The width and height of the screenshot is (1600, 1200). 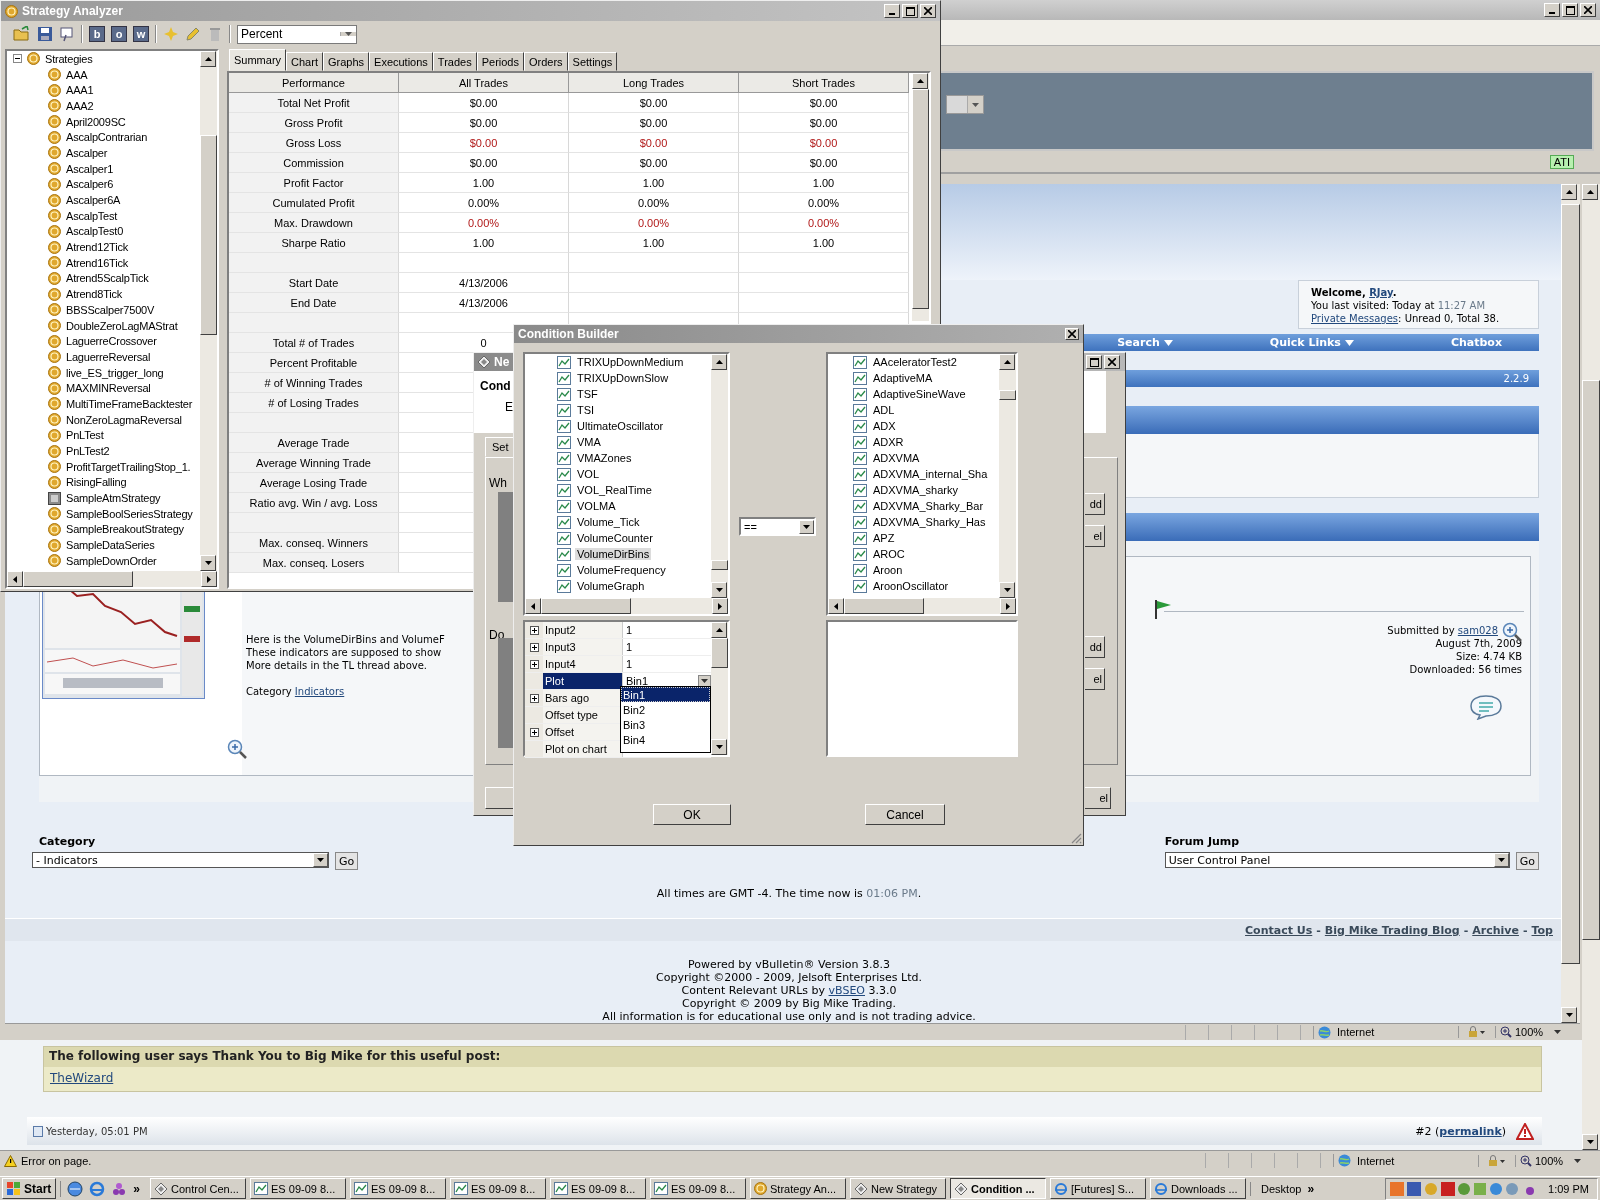 What do you see at coordinates (29, 1188) in the screenshot?
I see `start-button: Start` at bounding box center [29, 1188].